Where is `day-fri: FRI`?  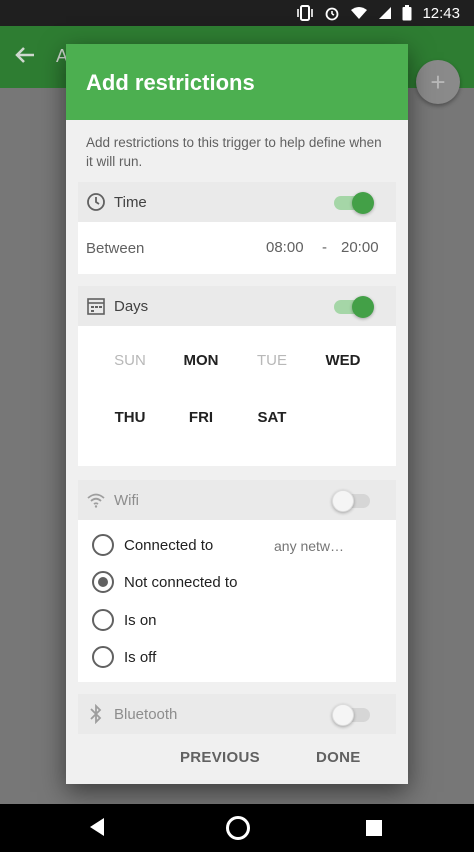 day-fri: FRI is located at coordinates (201, 417).